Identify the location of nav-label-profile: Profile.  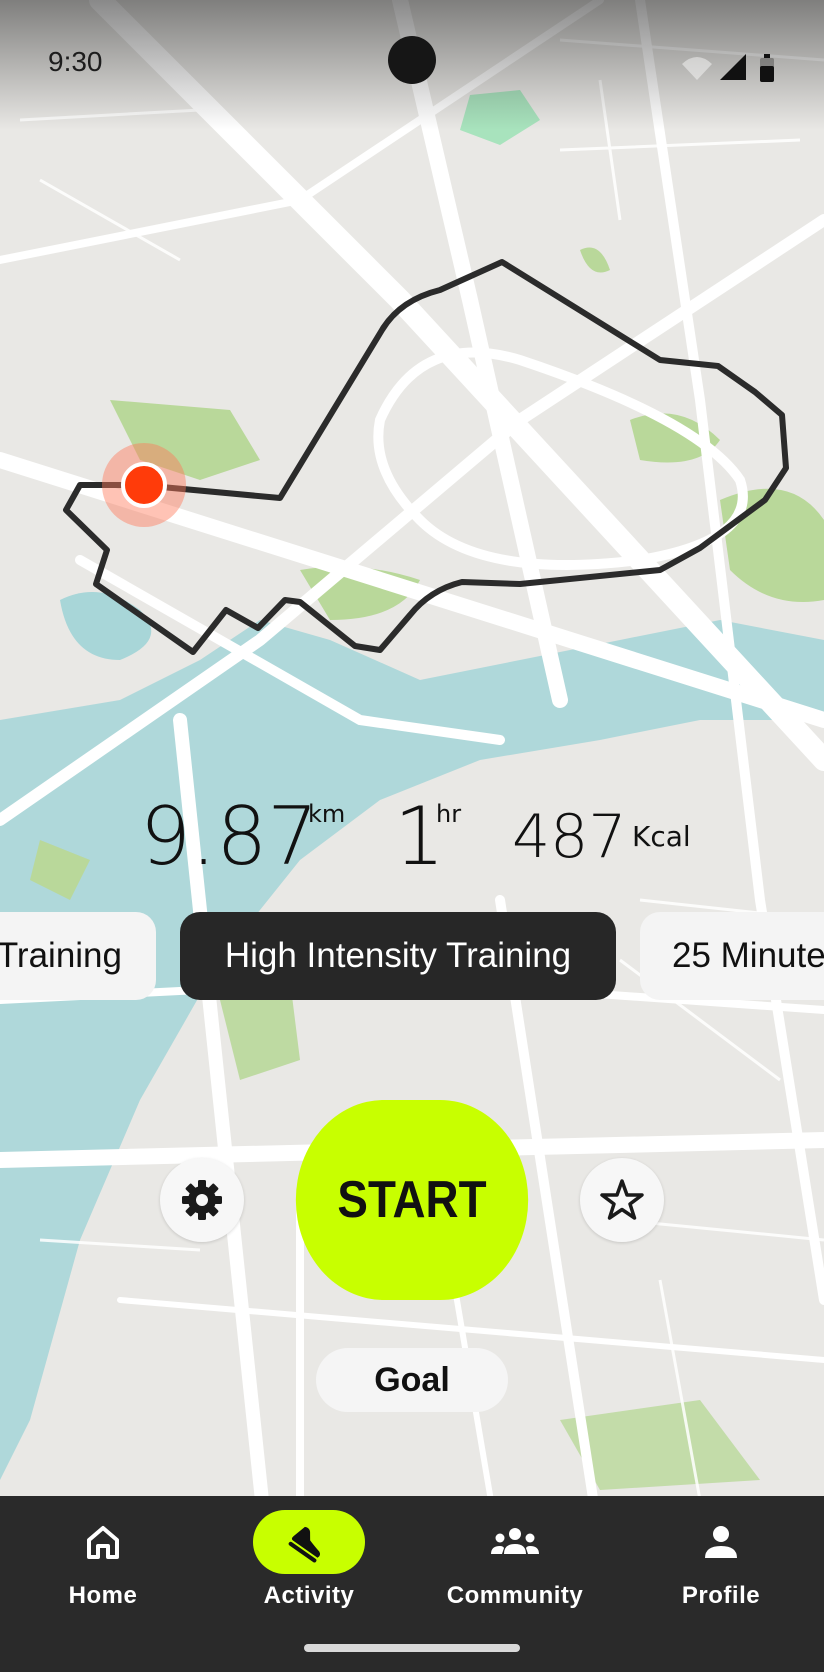
(721, 1595).